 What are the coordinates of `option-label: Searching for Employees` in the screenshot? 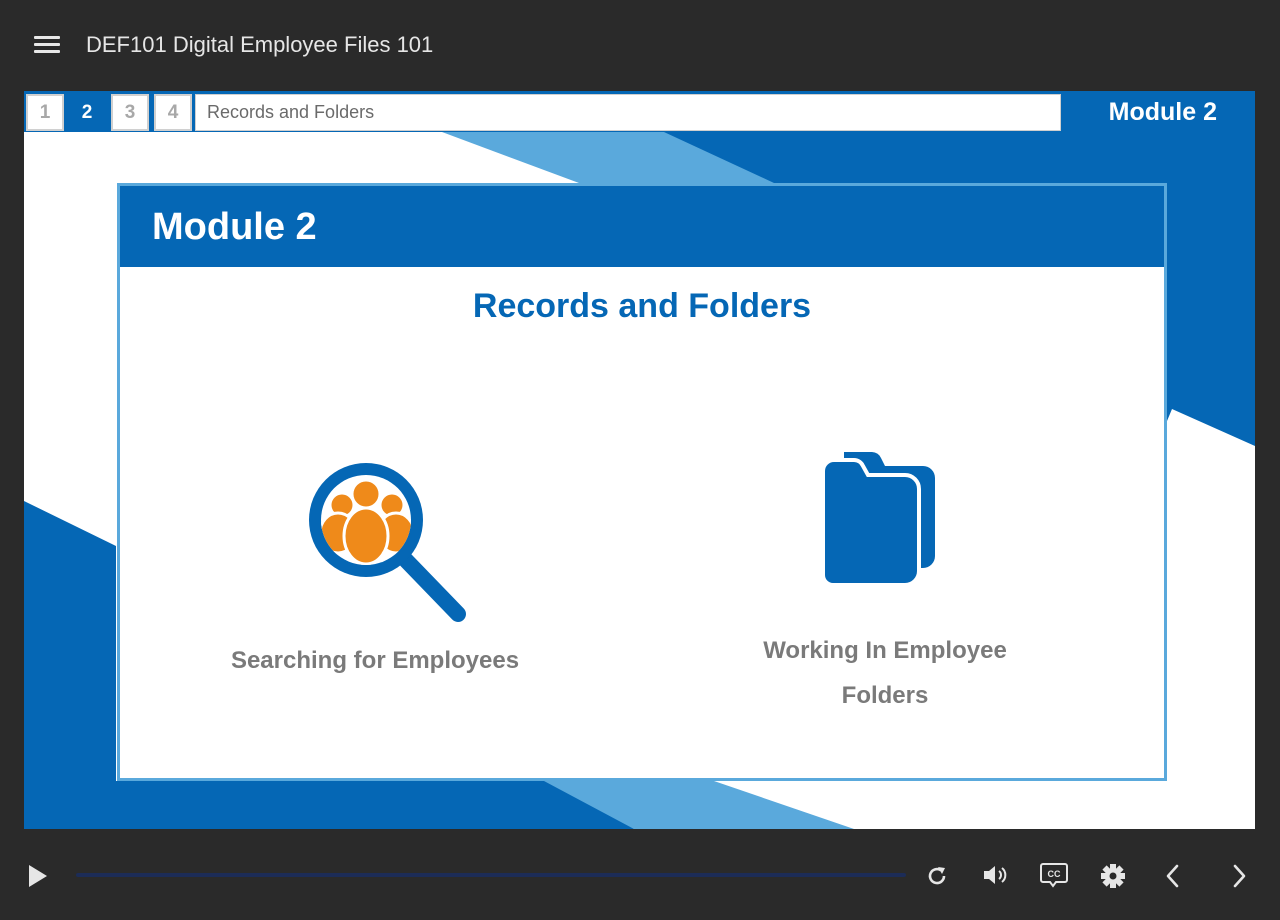 It's located at (375, 660).